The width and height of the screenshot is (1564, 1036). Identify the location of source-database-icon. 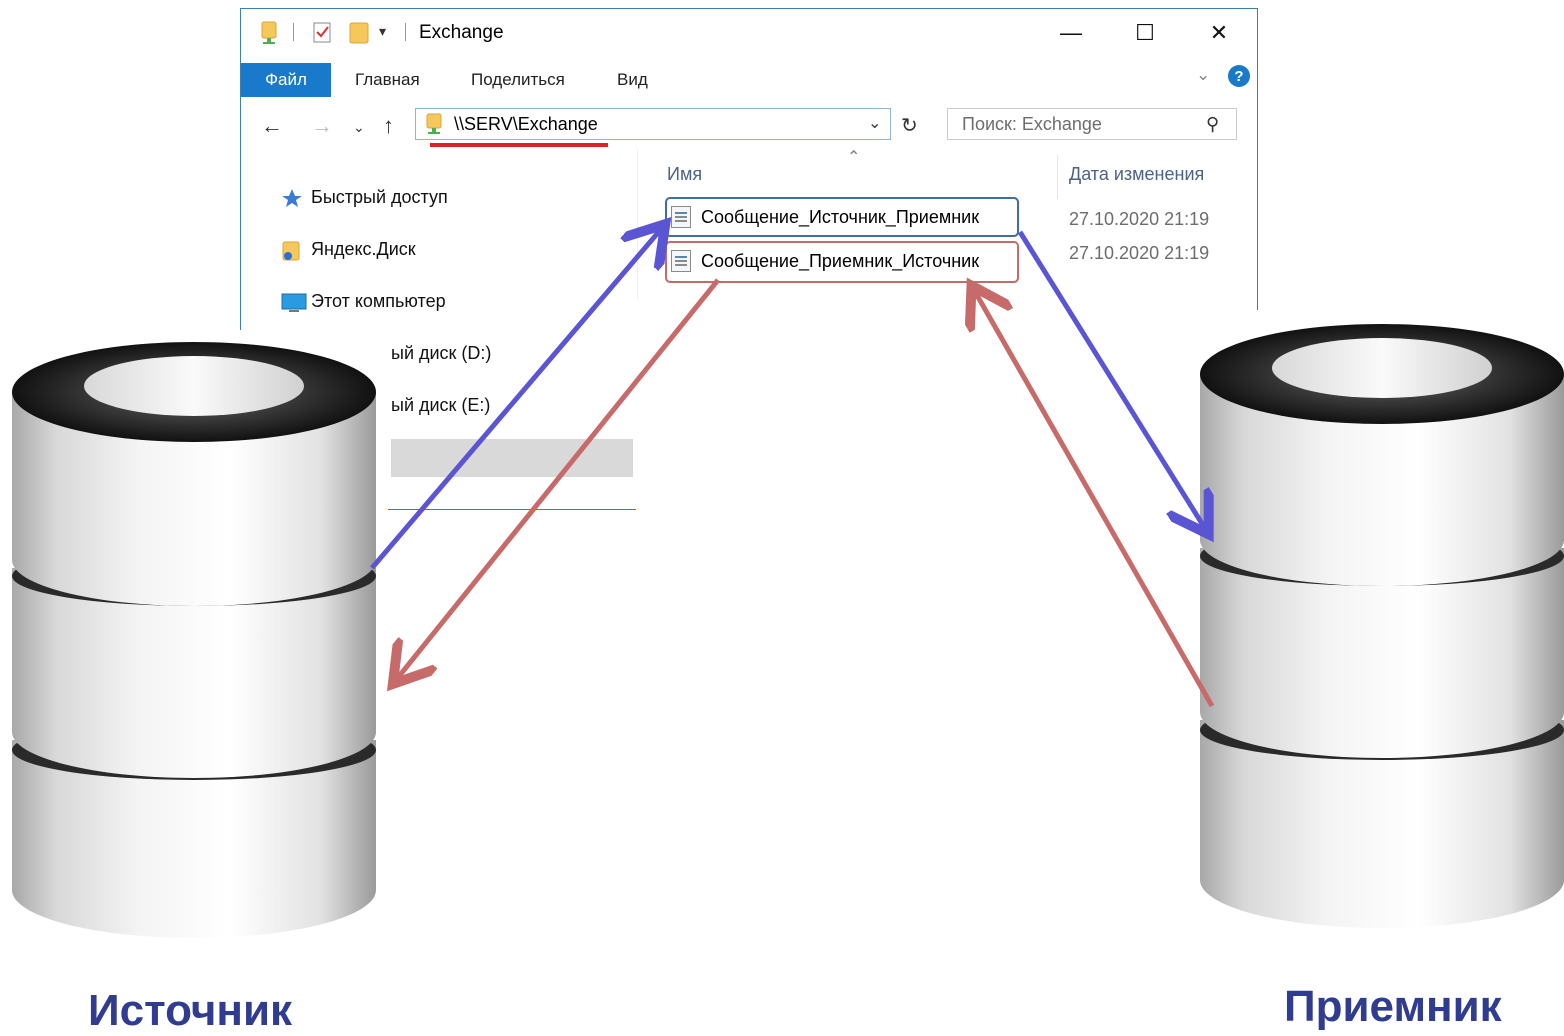
(194, 640).